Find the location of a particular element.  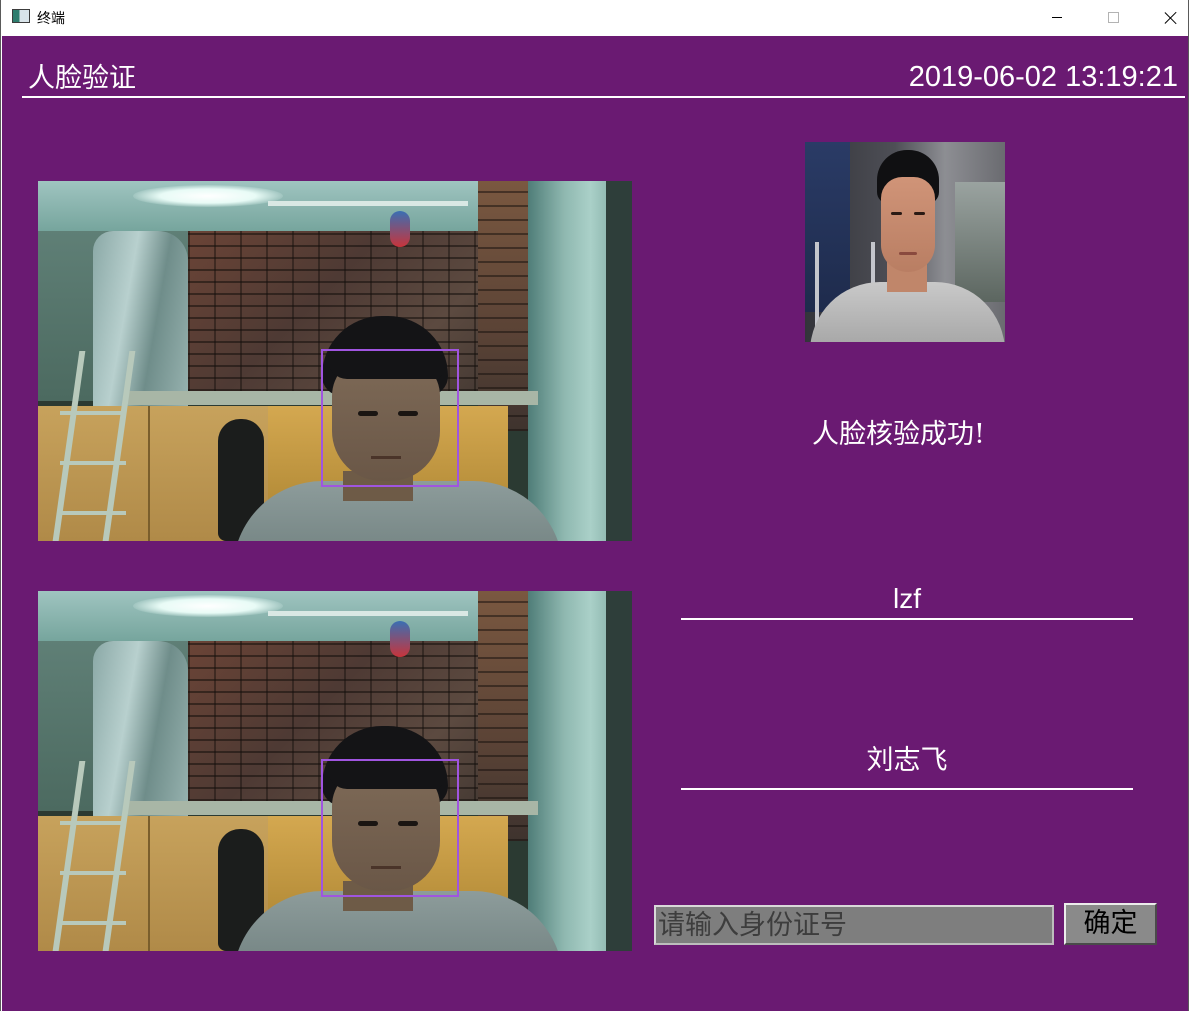

page-title: 人脸验证 is located at coordinates (82, 78).